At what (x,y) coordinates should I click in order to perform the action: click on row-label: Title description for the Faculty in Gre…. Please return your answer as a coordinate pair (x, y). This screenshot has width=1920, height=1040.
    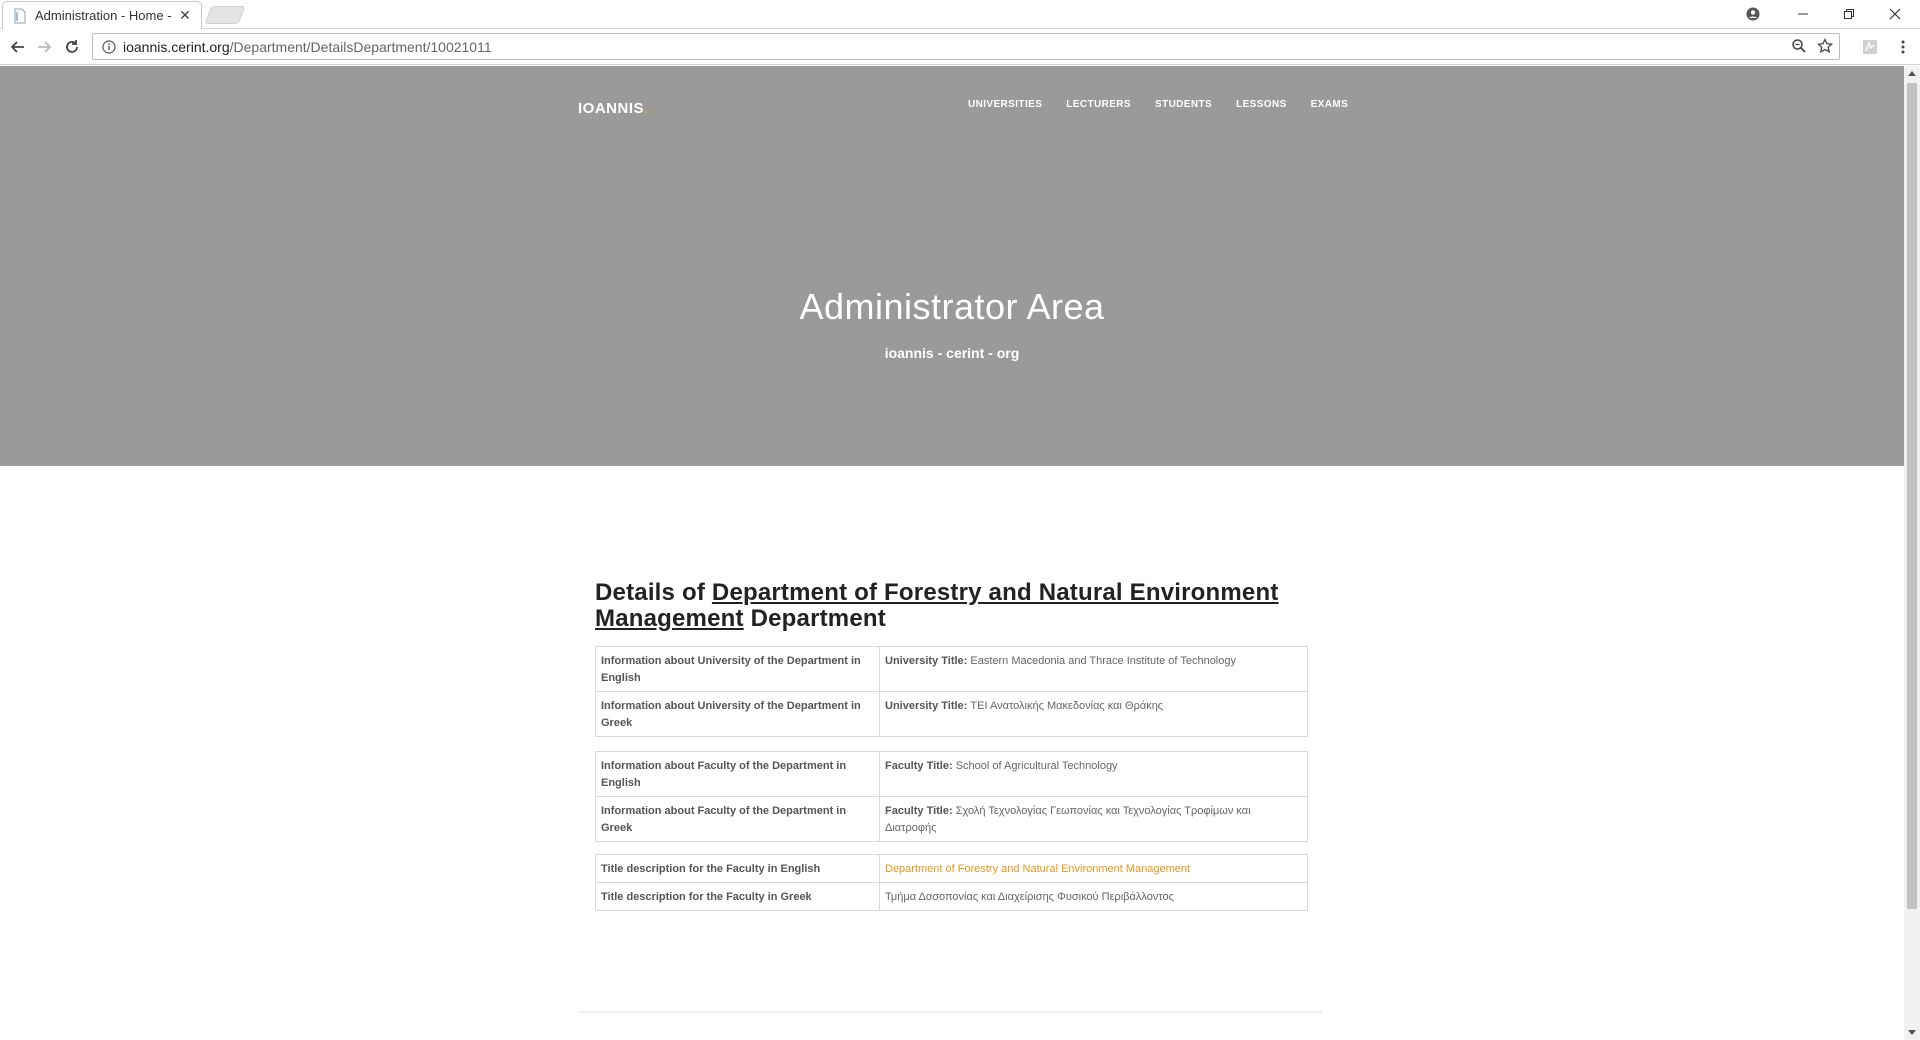
    Looking at the image, I should click on (737, 896).